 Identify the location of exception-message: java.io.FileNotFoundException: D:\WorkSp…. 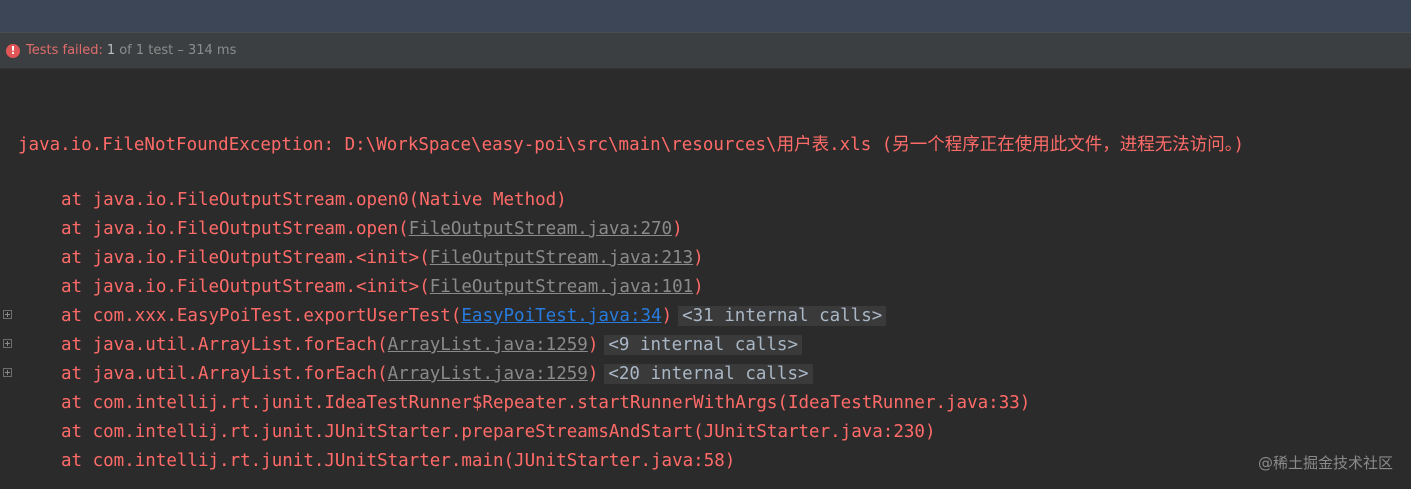
(631, 145).